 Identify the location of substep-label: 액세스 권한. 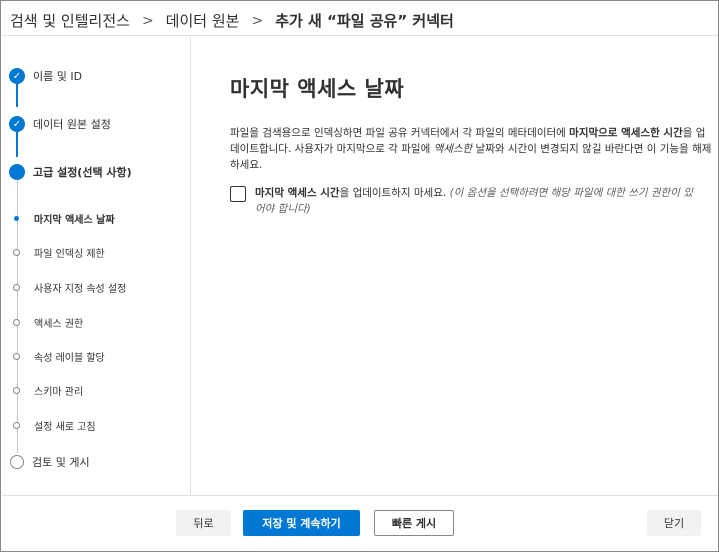
(59, 324).